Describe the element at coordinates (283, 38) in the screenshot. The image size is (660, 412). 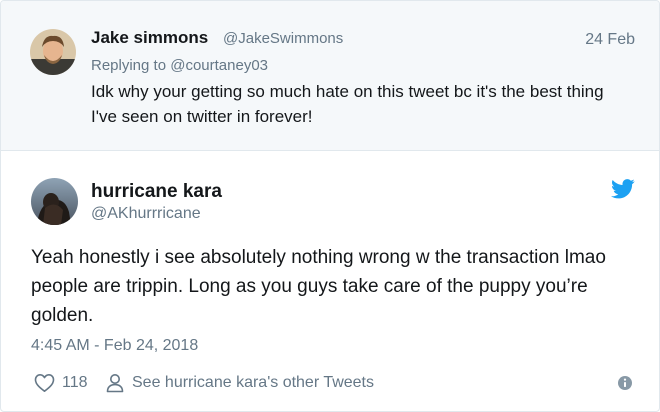
I see `parent-author-handle: @JakeSwimmons` at that location.